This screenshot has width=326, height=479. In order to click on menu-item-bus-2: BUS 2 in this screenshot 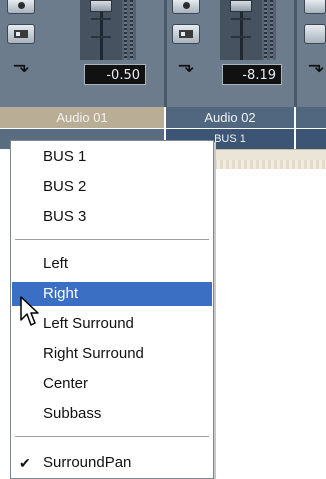, I will do `click(112, 187)`.